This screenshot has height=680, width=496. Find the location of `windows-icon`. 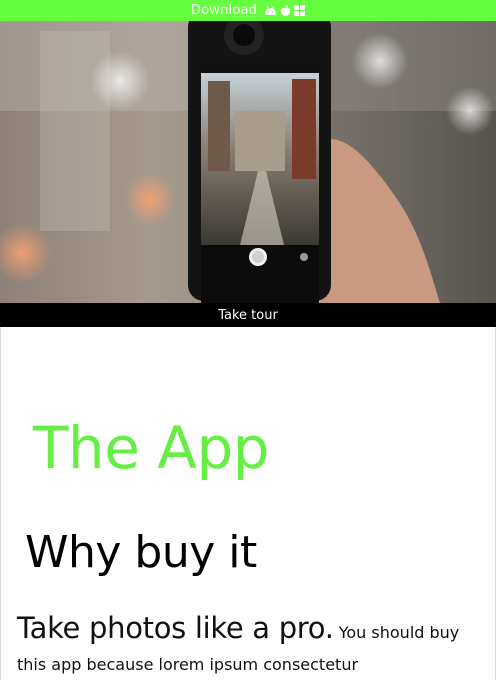

windows-icon is located at coordinates (300, 10).